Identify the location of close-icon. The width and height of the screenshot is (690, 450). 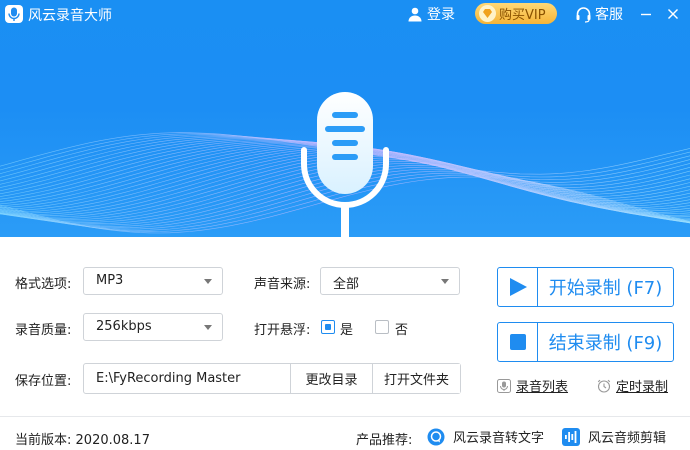
(673, 14).